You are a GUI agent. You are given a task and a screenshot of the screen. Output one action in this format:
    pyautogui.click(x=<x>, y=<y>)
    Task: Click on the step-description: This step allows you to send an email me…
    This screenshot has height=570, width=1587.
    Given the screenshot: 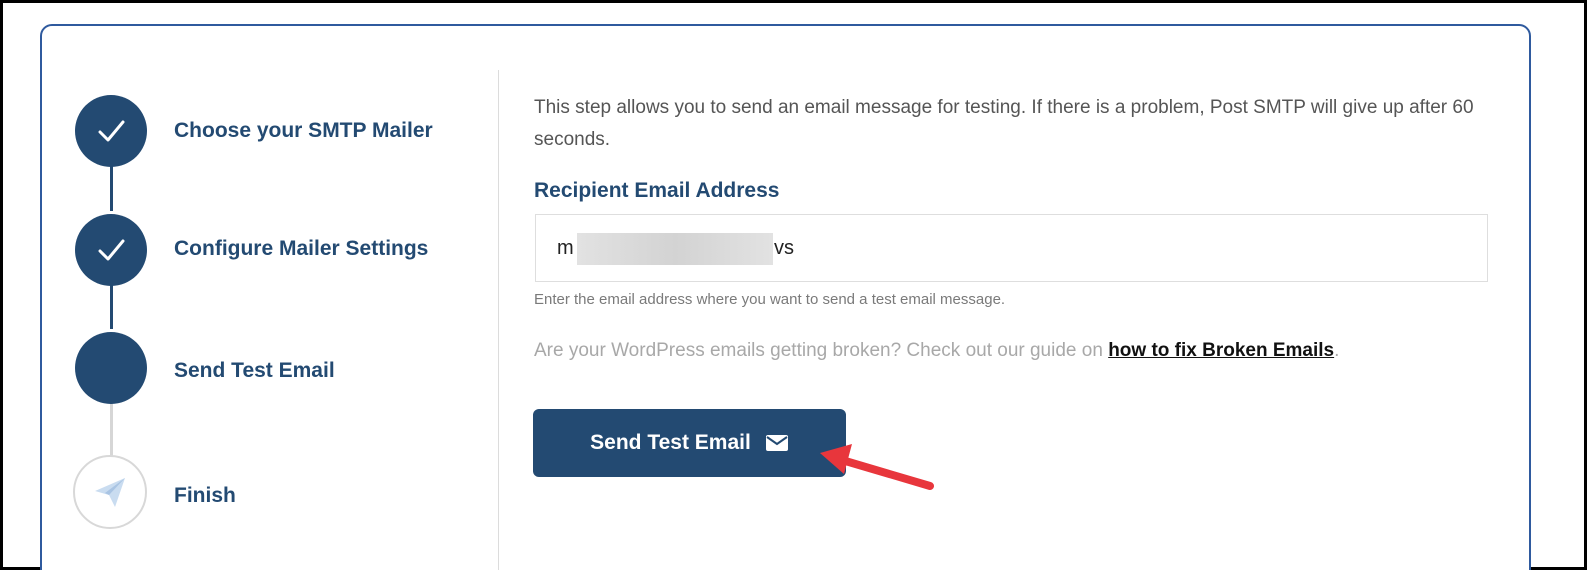 What is the action you would take?
    pyautogui.click(x=1004, y=123)
    